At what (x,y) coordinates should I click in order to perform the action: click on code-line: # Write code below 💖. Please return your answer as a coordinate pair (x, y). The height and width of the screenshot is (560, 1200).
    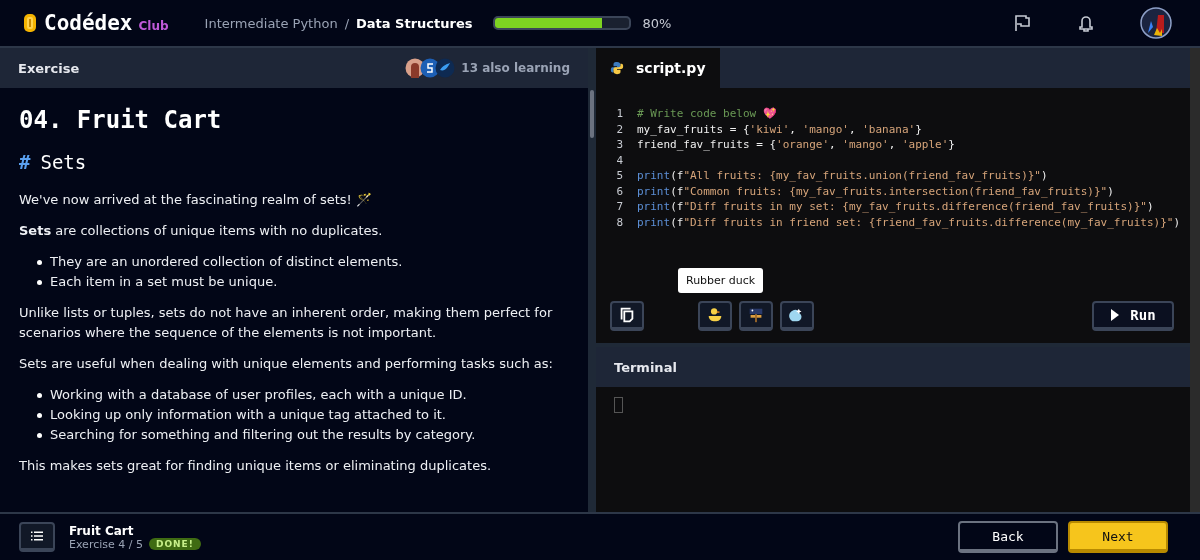
    Looking at the image, I should click on (707, 114).